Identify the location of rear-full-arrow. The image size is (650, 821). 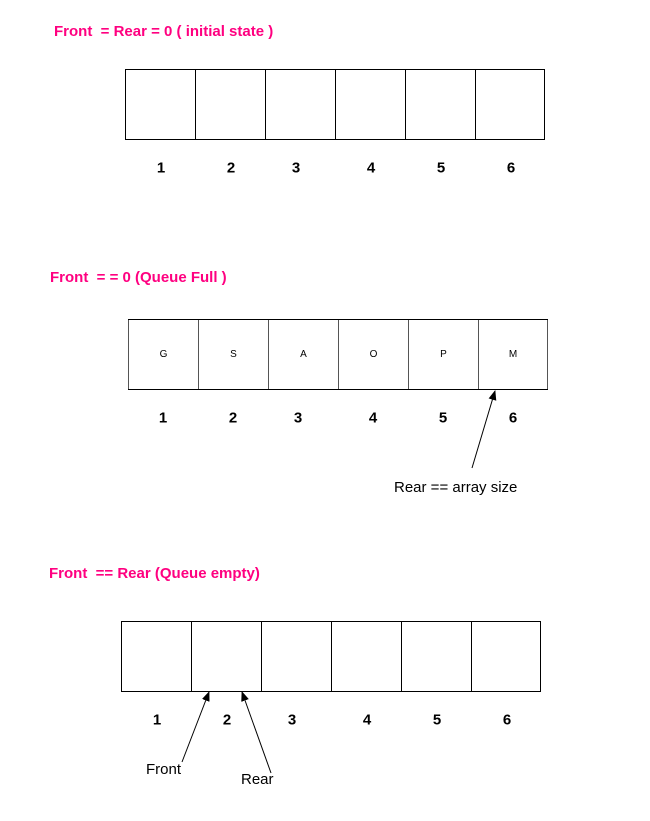
(484, 429).